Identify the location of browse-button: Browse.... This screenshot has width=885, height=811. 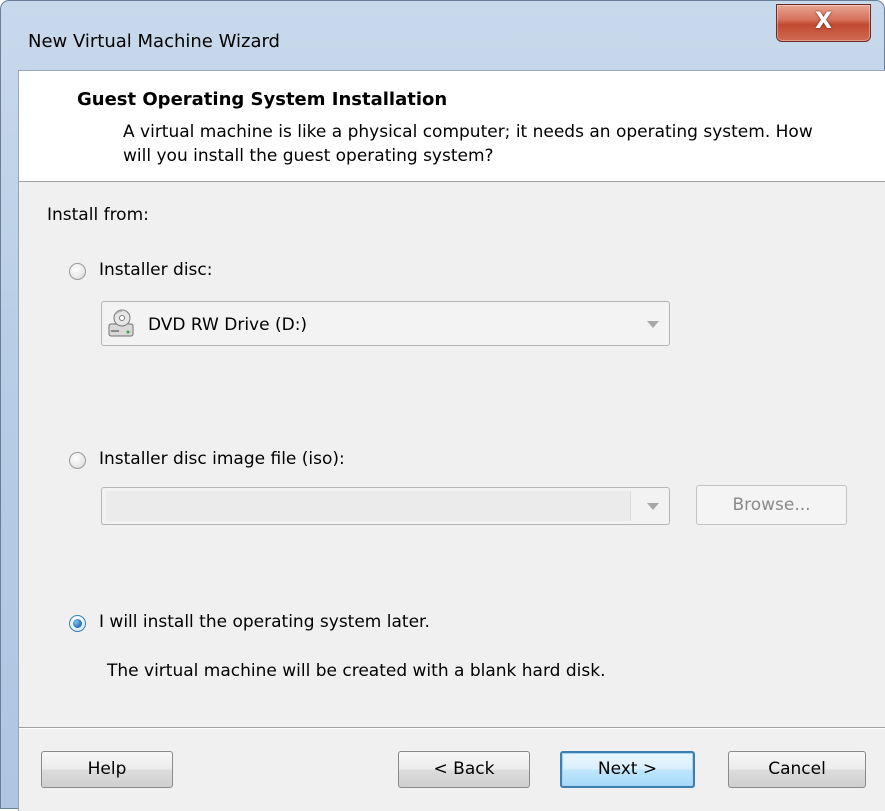
(771, 505).